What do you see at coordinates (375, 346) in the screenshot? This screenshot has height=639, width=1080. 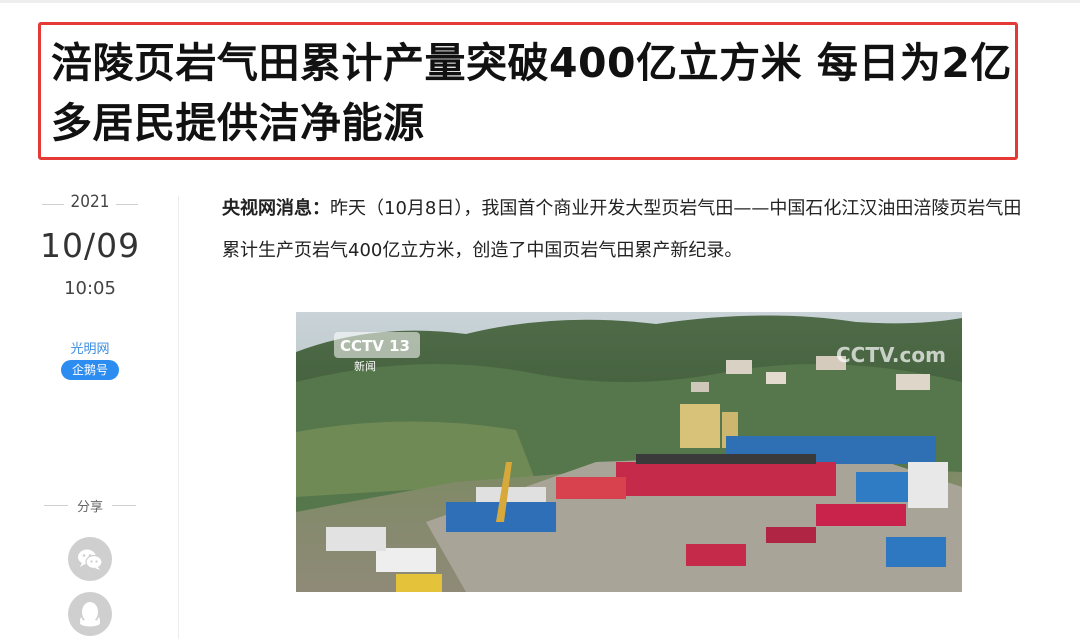 I see `channel-logo: CCTV 13` at bounding box center [375, 346].